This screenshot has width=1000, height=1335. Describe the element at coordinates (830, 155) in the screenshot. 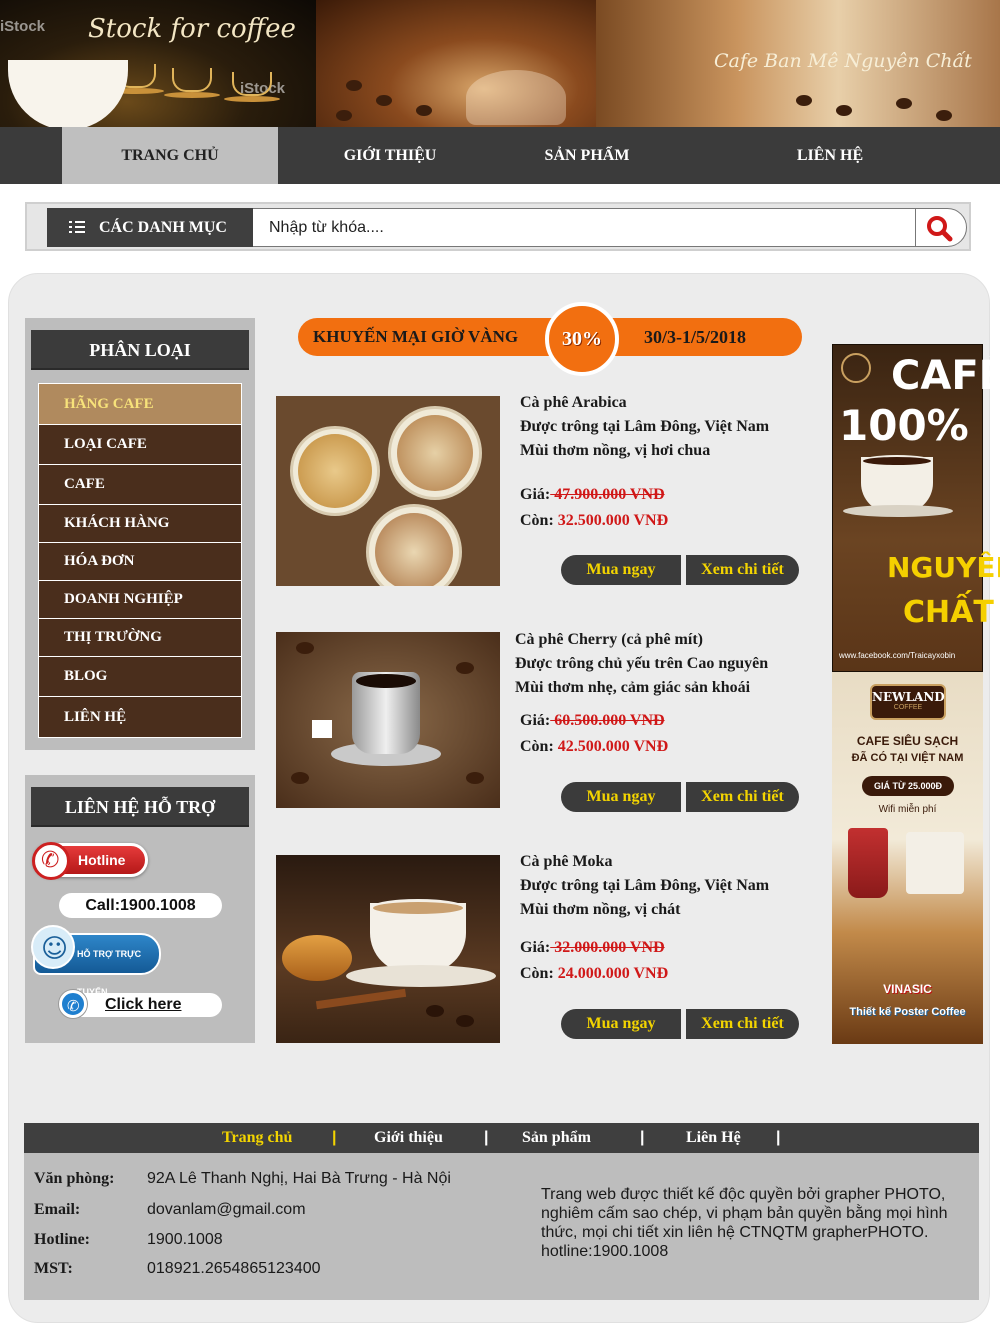

I see `nav-item-contact: LIÊN HỆ` at that location.